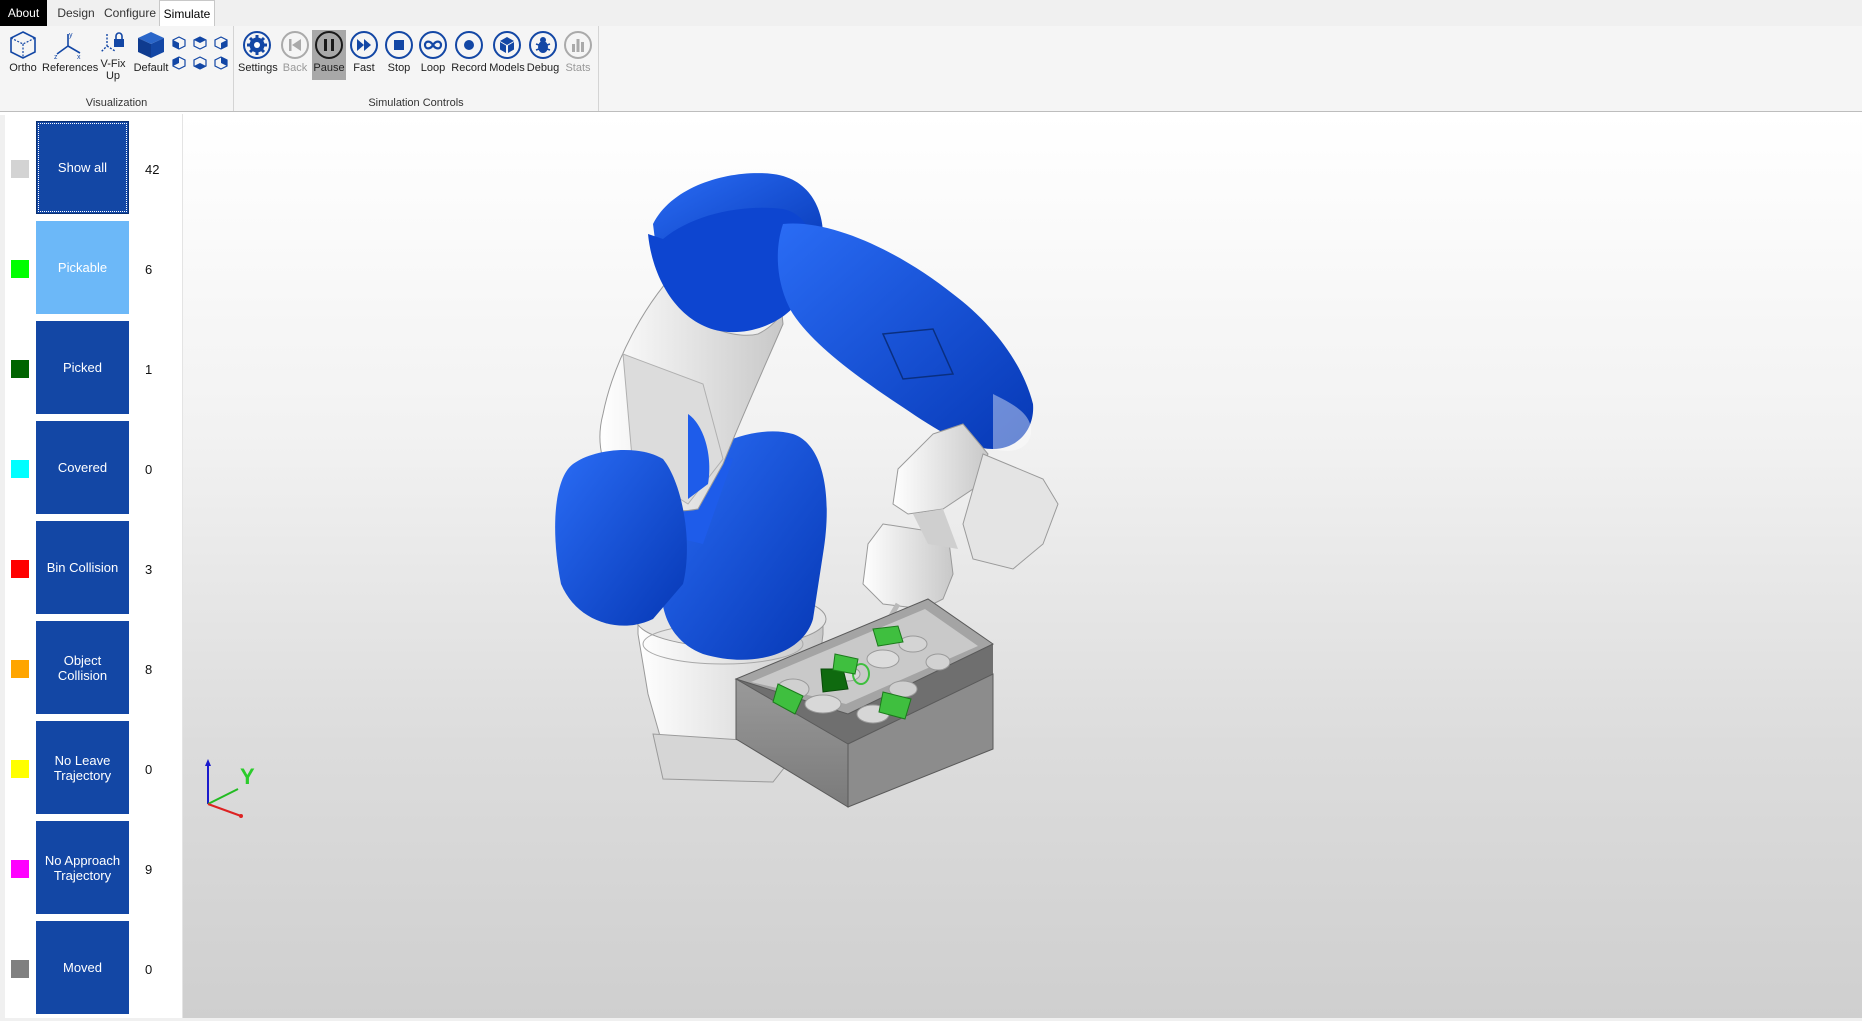 Image resolution: width=1862 pixels, height=1021 pixels. Describe the element at coordinates (257, 45) in the screenshot. I see `gear-icon` at that location.